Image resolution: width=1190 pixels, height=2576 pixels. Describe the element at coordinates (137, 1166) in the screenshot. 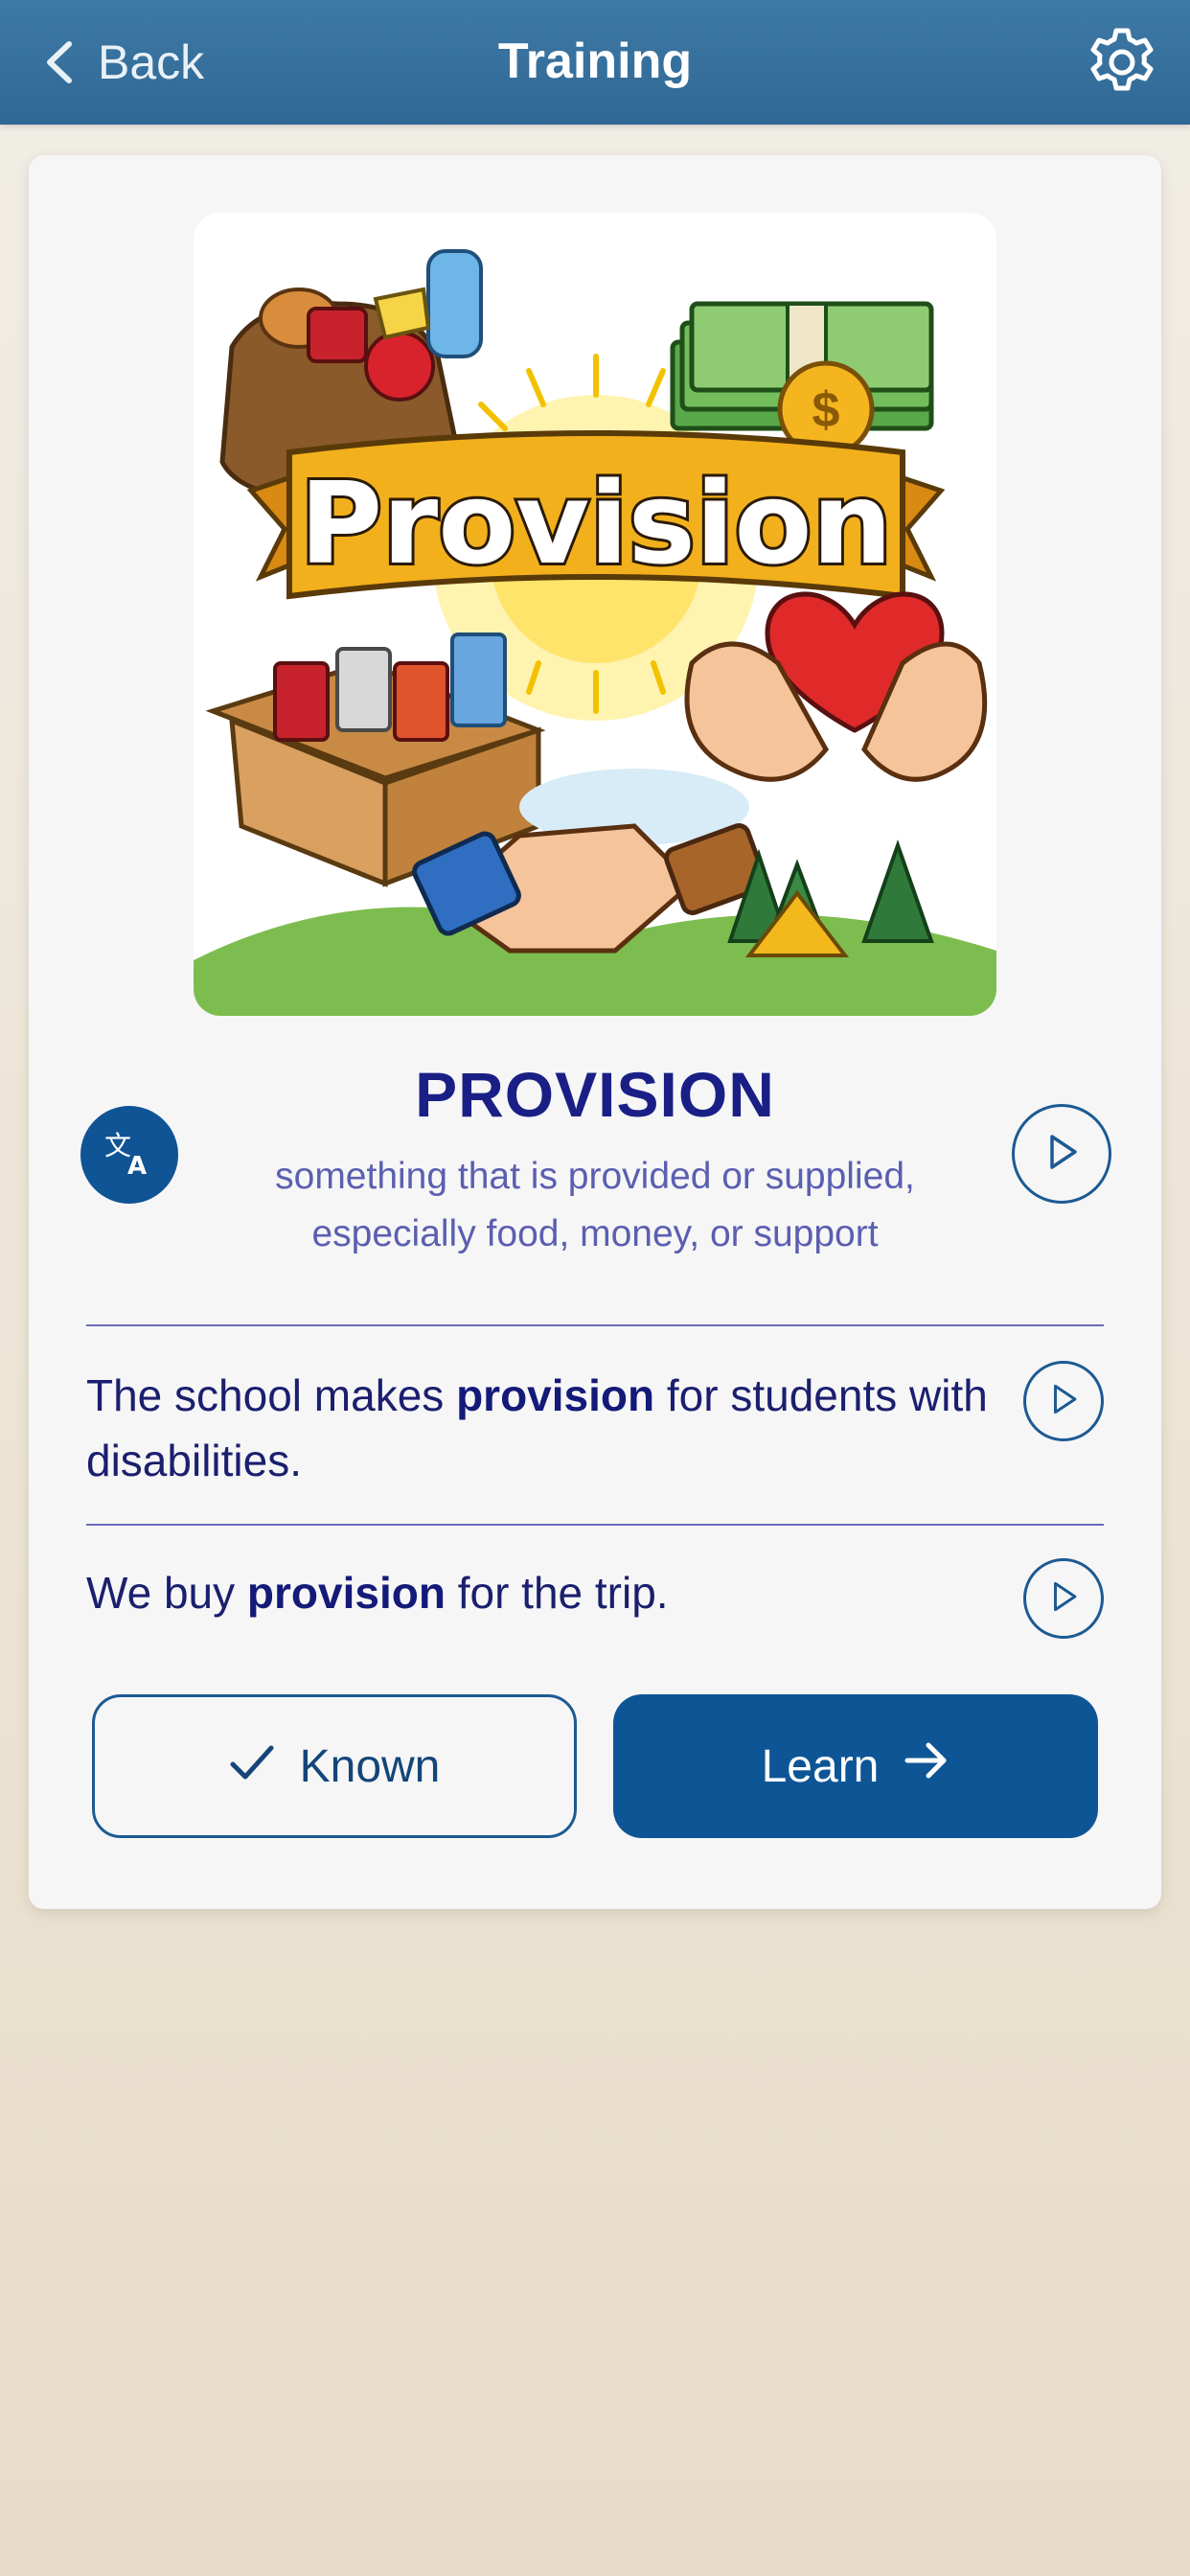

I see `svg-text: A` at that location.